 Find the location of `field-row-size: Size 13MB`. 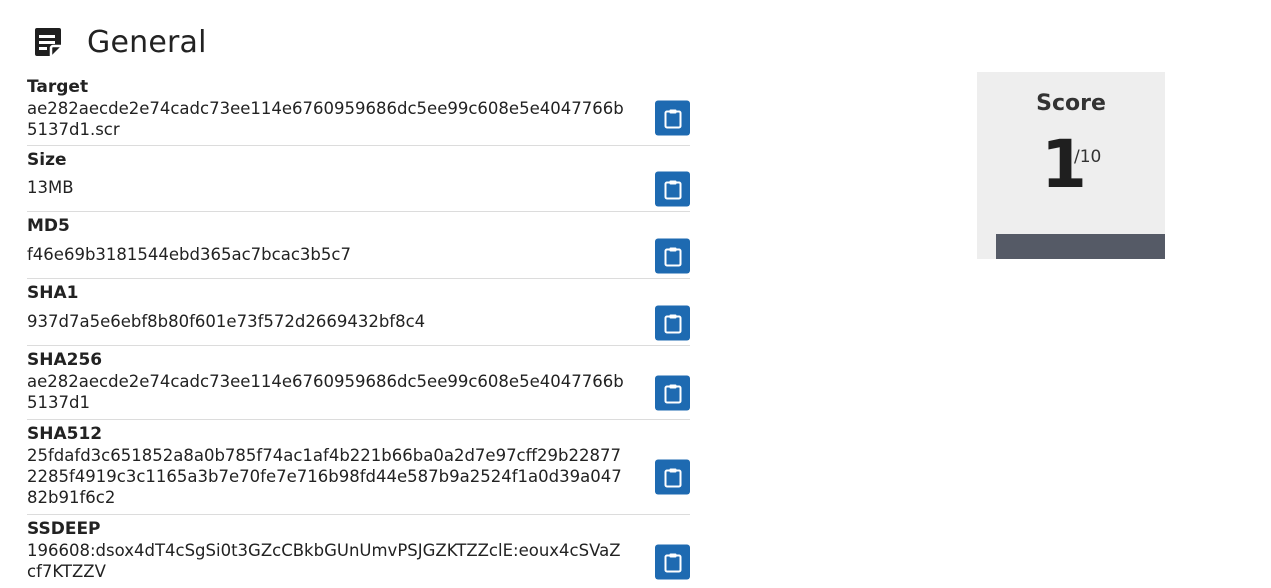

field-row-size: Size 13MB is located at coordinates (358, 179).